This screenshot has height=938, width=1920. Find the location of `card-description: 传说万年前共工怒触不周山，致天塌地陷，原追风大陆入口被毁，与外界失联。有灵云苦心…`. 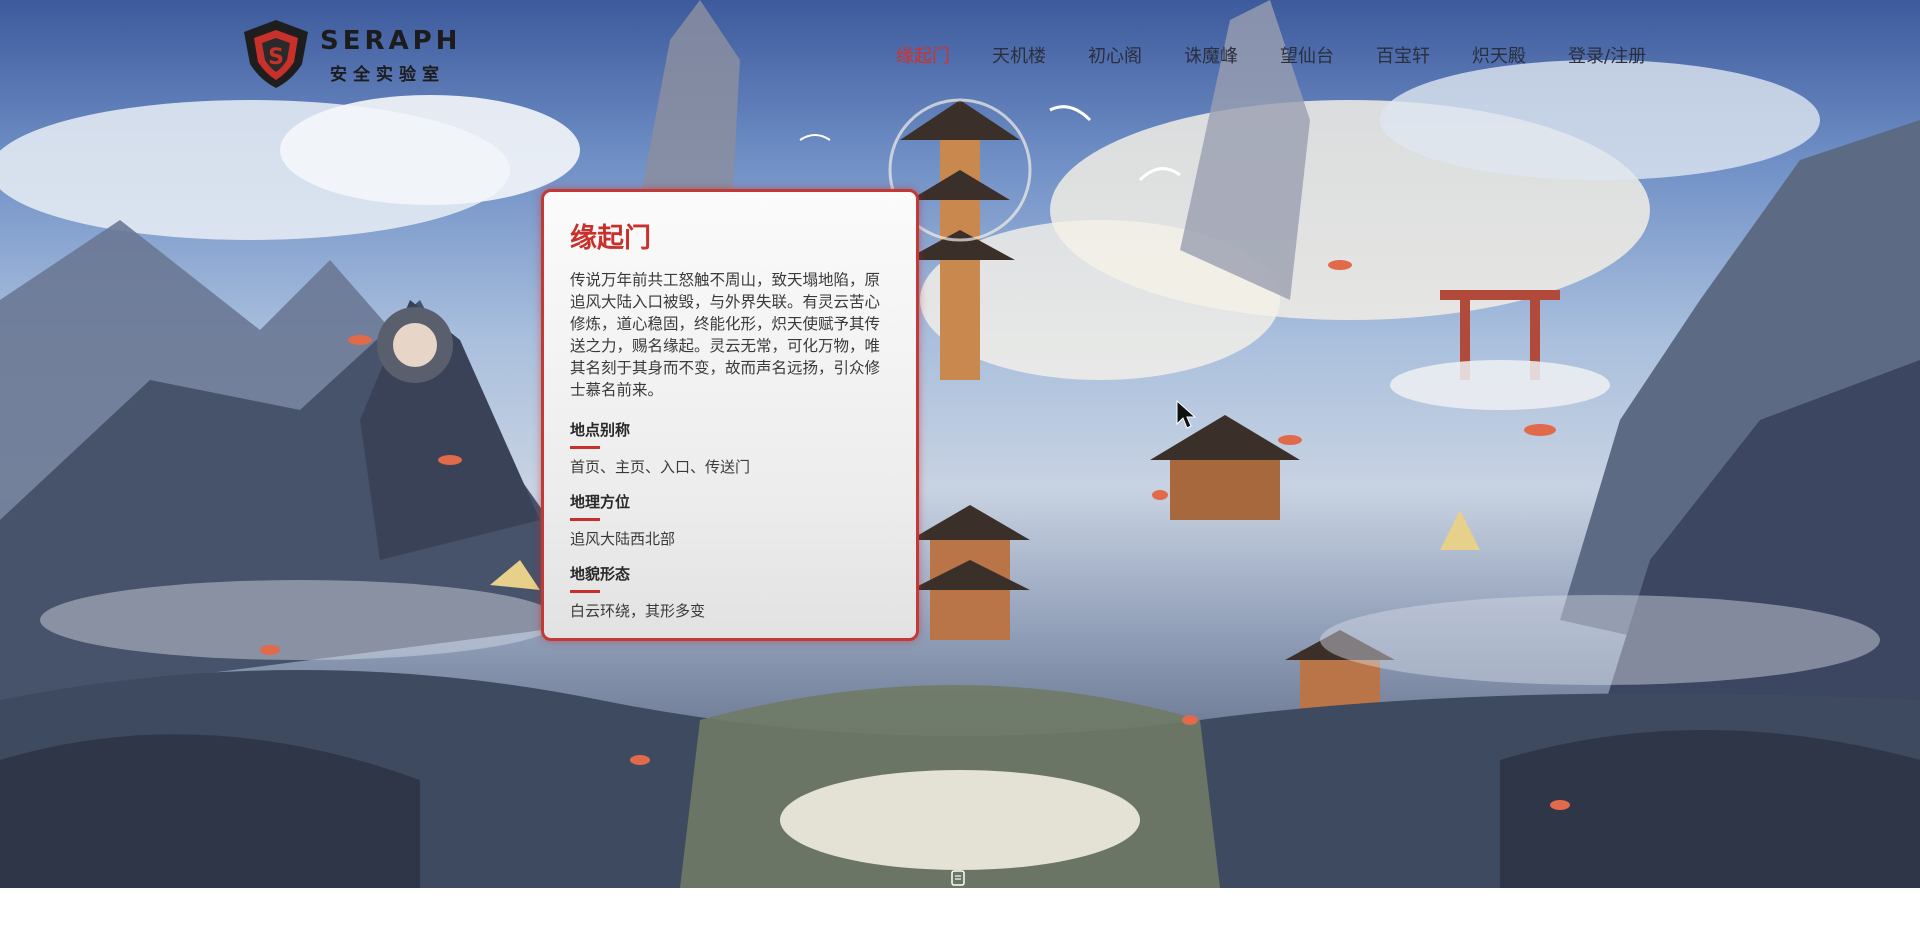

card-description: 传说万年前共工怒触不周山，致天塌地陷，原追风大陆入口被毁，与外界失联。有灵云苦心… is located at coordinates (725, 335).